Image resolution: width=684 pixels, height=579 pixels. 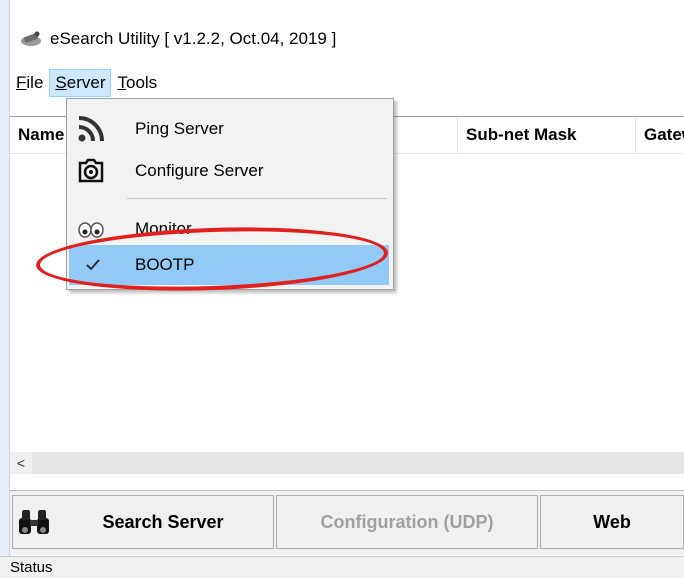 I want to click on search-server-label: Search Server, so click(x=163, y=521).